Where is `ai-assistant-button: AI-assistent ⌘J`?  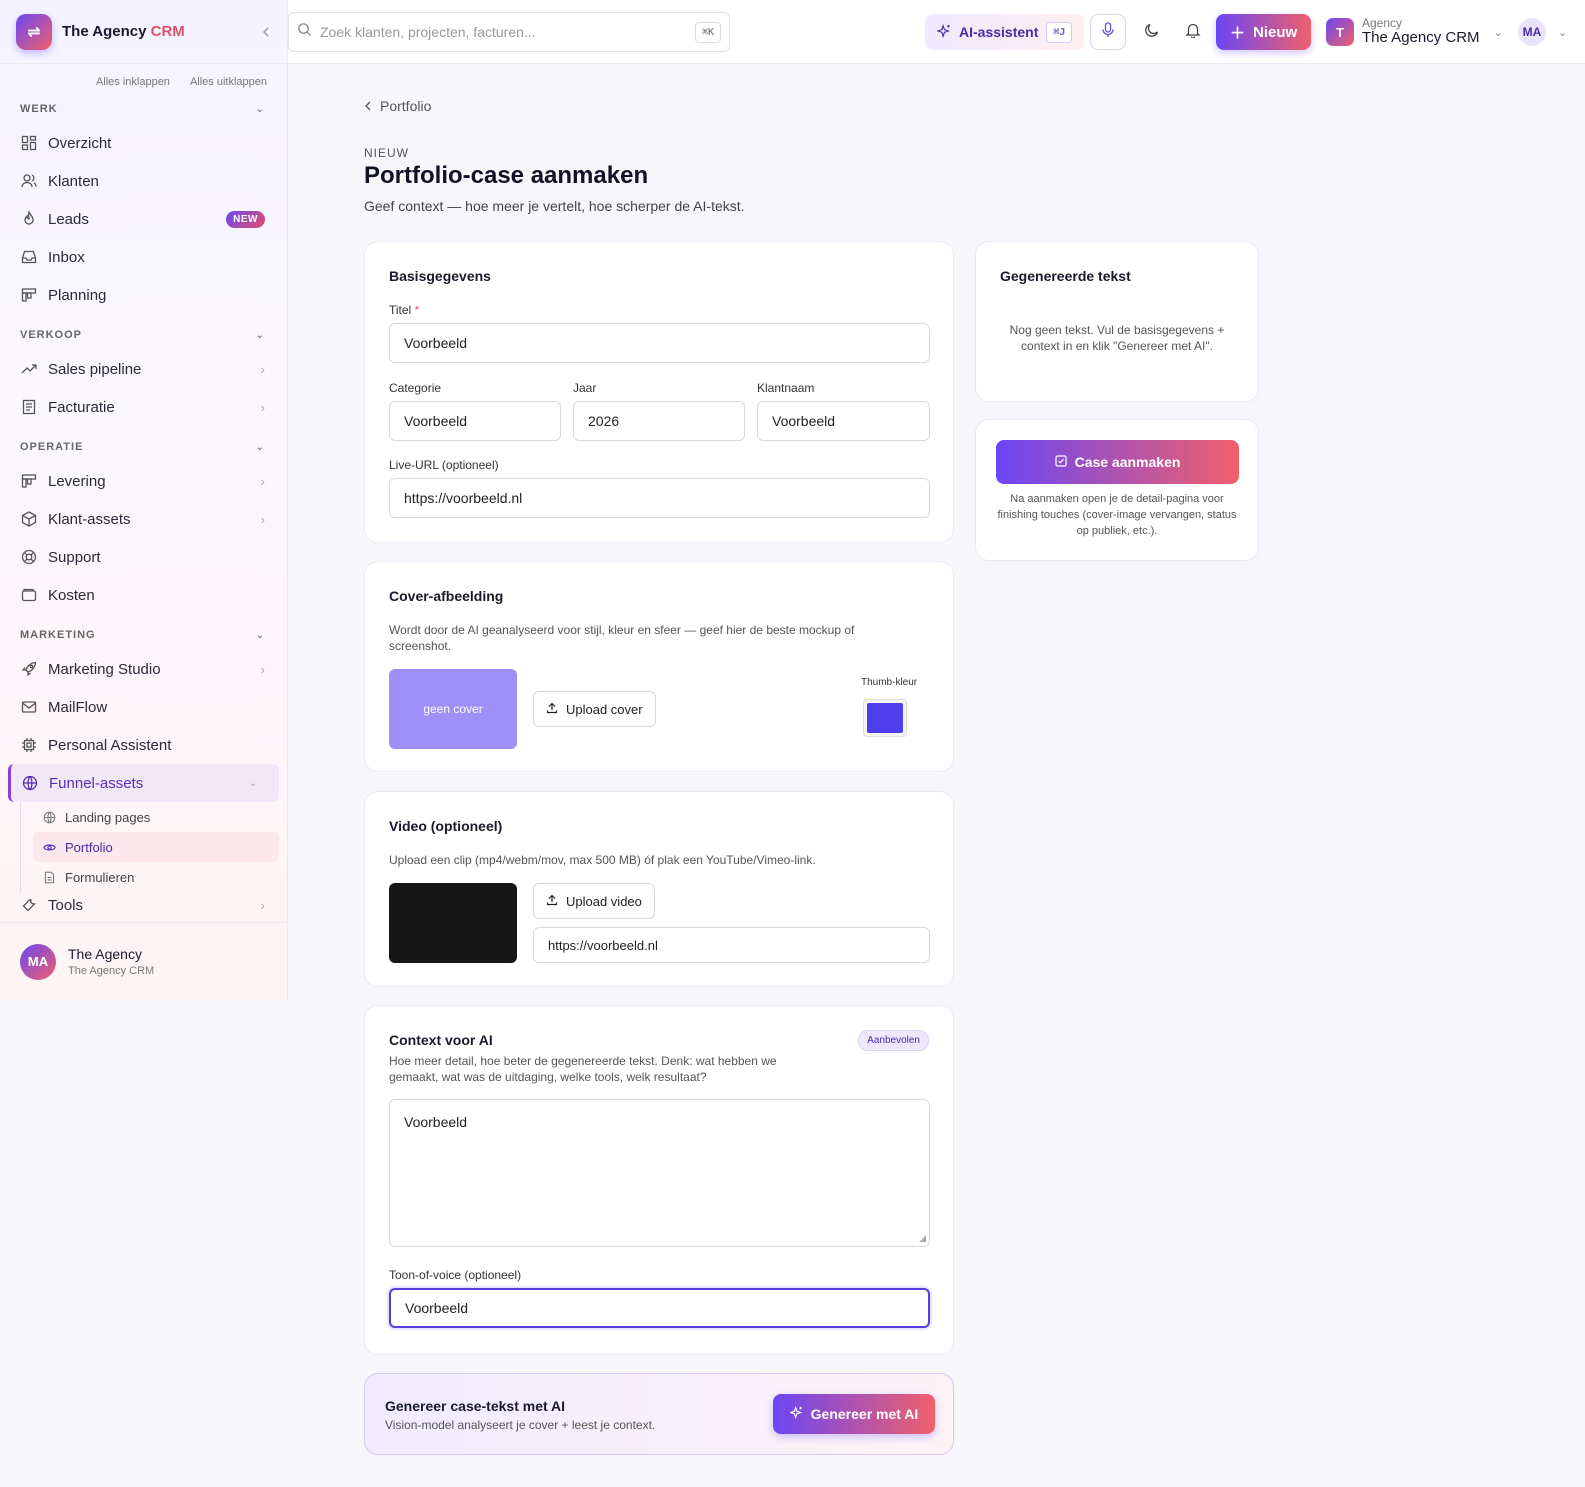 ai-assistant-button: AI-assistent ⌘J is located at coordinates (1005, 32).